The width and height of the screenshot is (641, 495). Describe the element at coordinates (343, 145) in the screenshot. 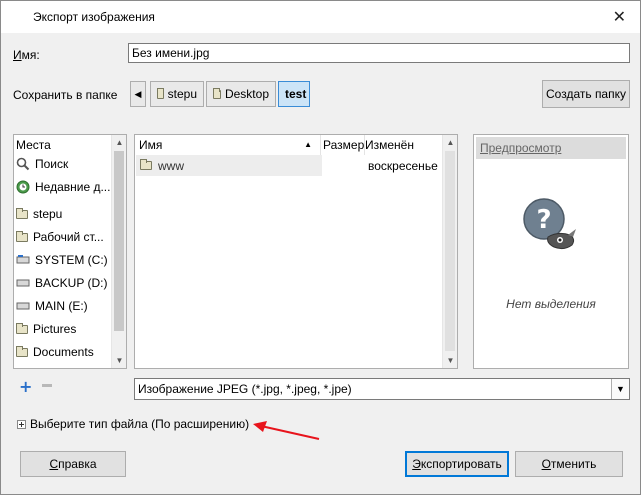

I see `column-size: Размер` at that location.